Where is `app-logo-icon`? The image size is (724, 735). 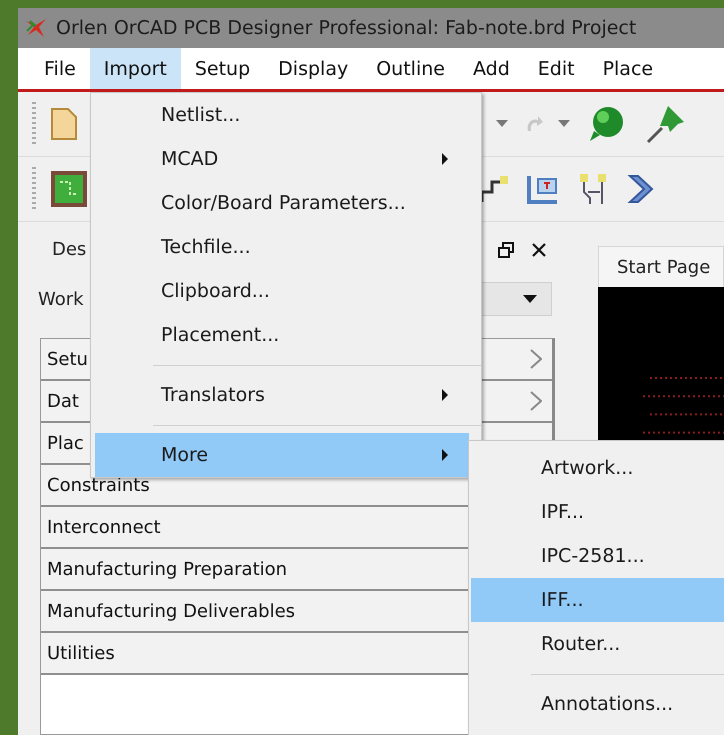 app-logo-icon is located at coordinates (36, 28).